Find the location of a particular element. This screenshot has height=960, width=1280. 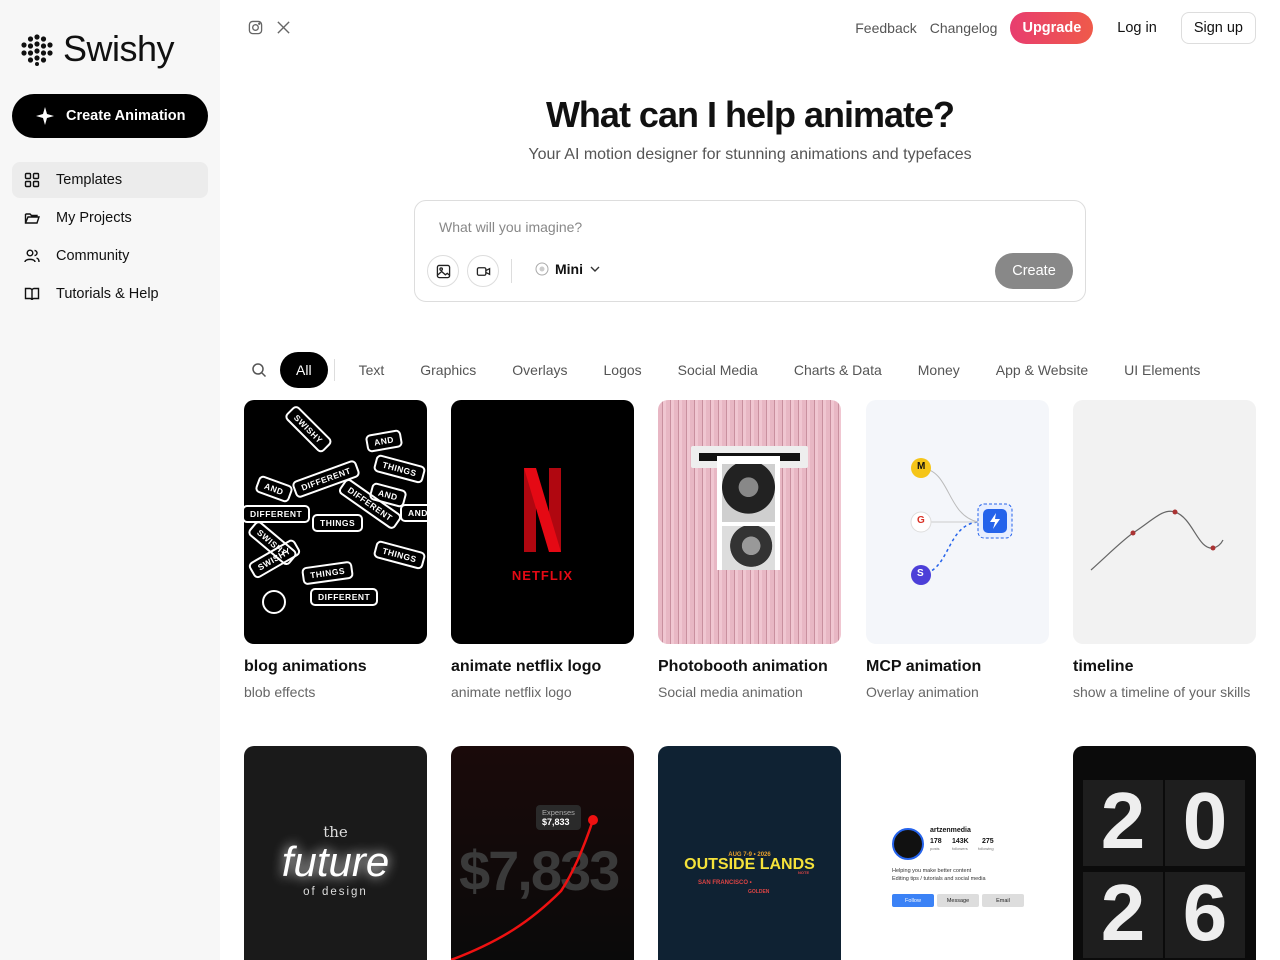

create-submit-button: Create is located at coordinates (1034, 271).